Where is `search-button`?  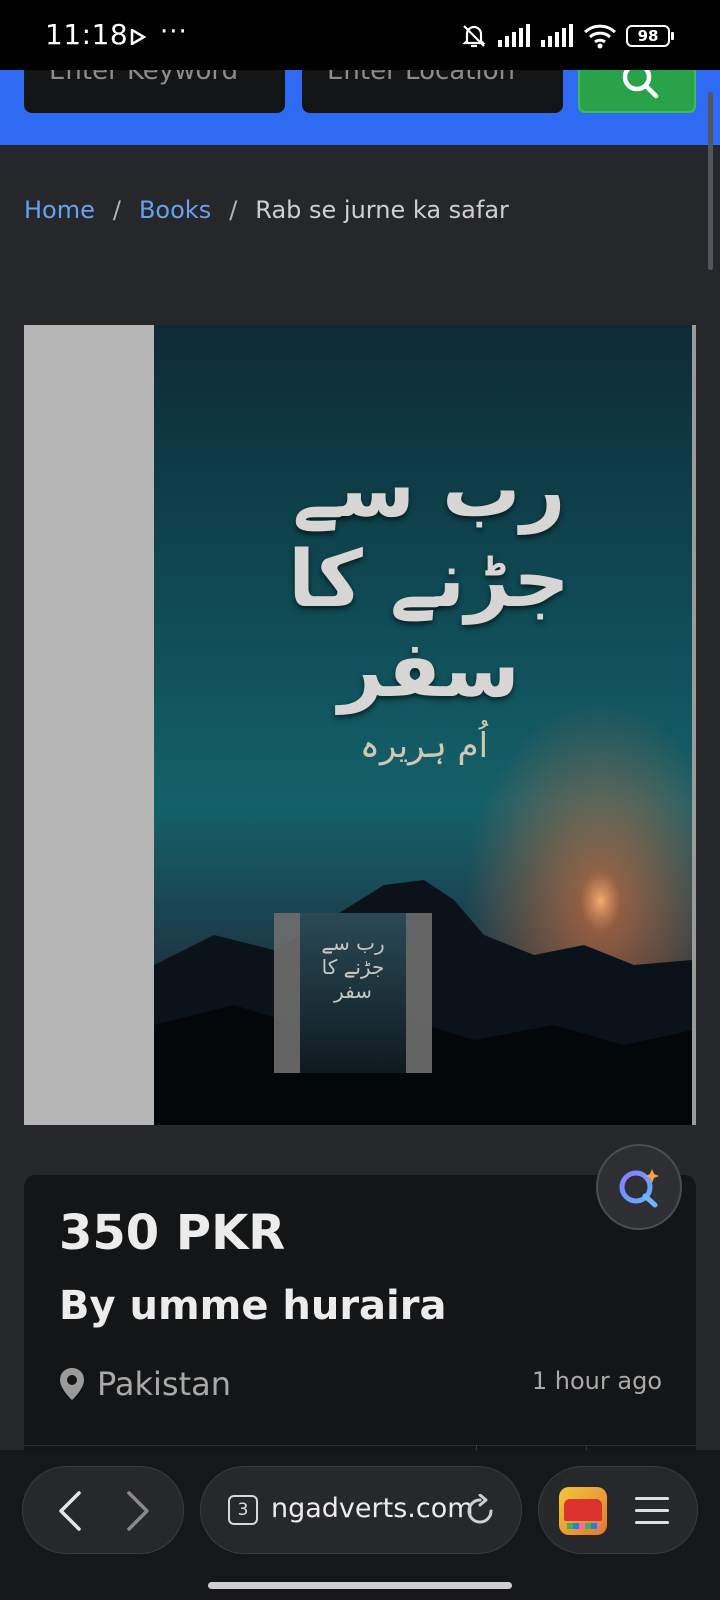
search-button is located at coordinates (637, 91).